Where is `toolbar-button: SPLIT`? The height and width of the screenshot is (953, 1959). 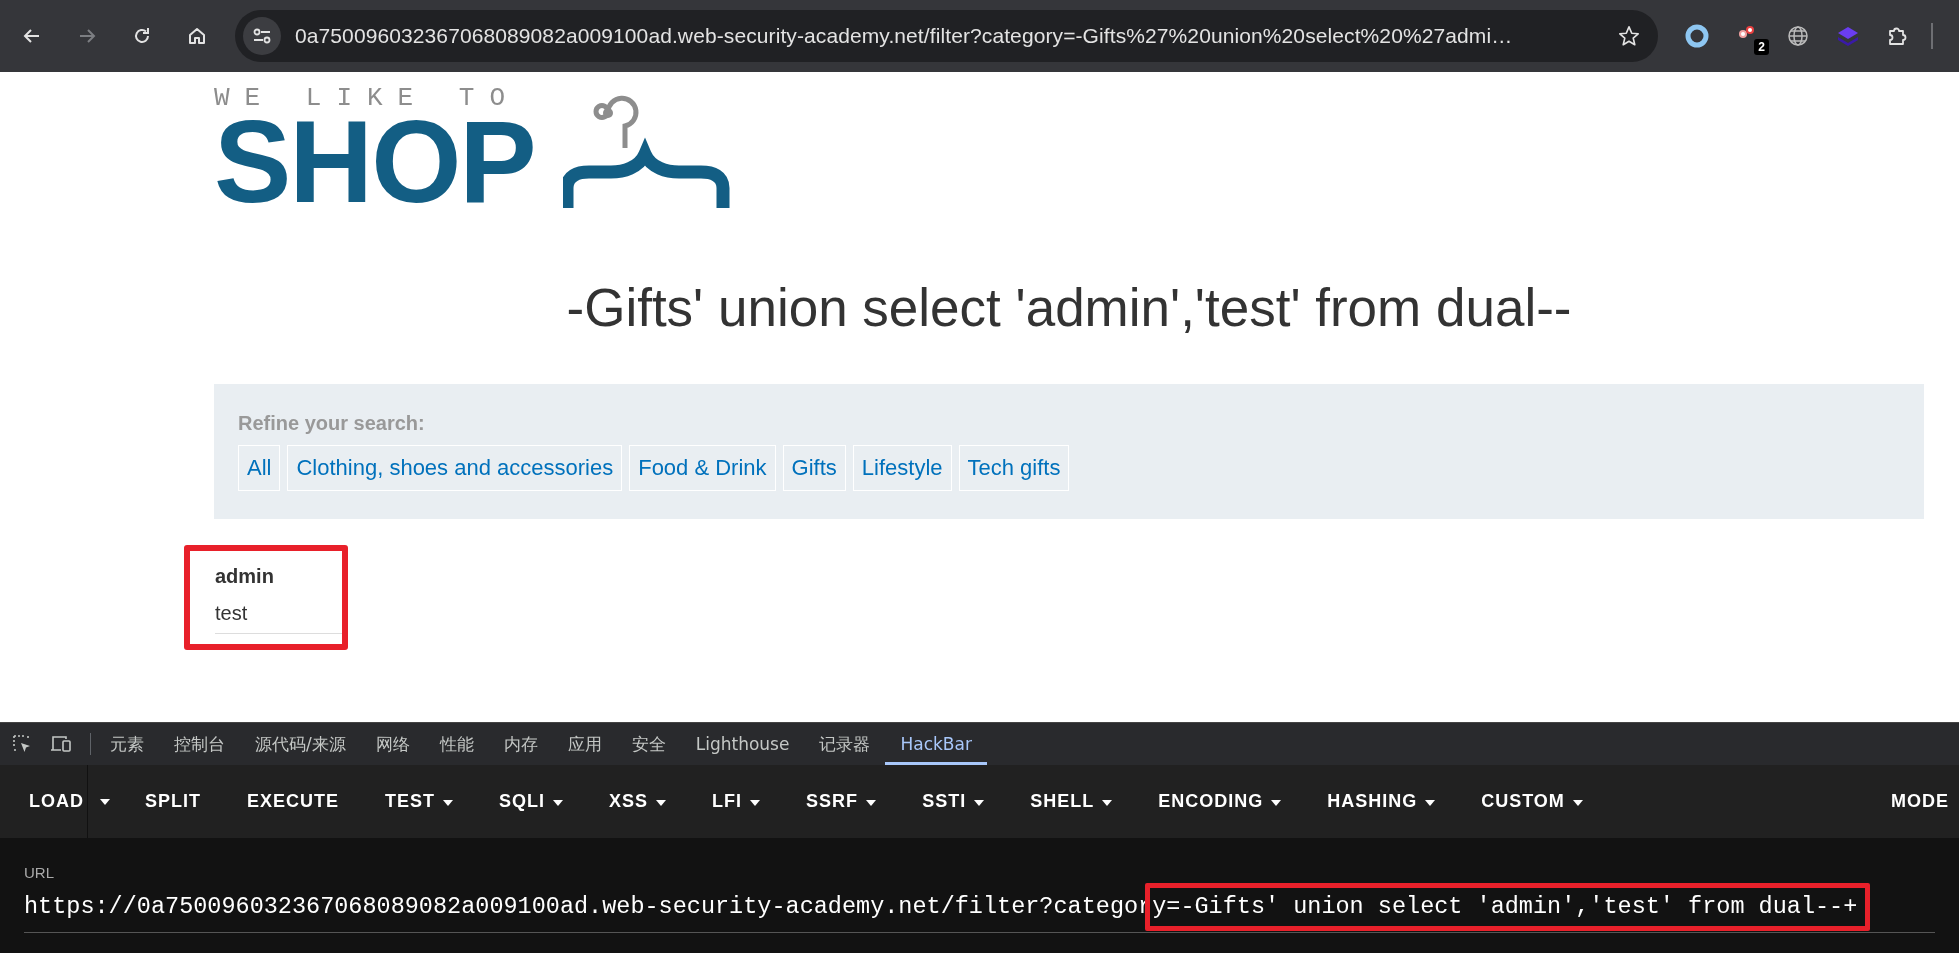 toolbar-button: SPLIT is located at coordinates (173, 801).